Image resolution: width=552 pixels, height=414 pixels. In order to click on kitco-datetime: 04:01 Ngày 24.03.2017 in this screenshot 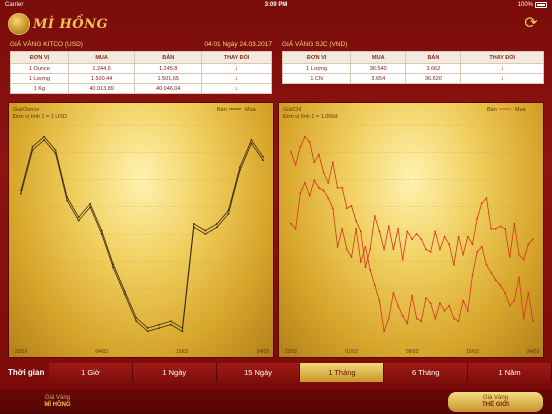, I will do `click(238, 44)`.